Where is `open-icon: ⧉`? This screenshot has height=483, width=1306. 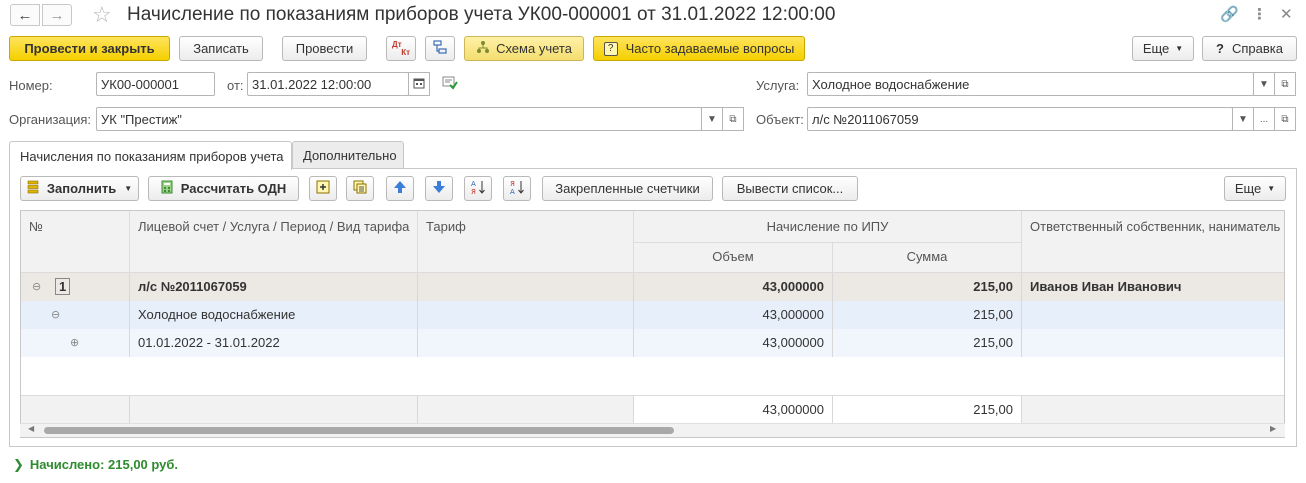 open-icon: ⧉ is located at coordinates (1285, 84).